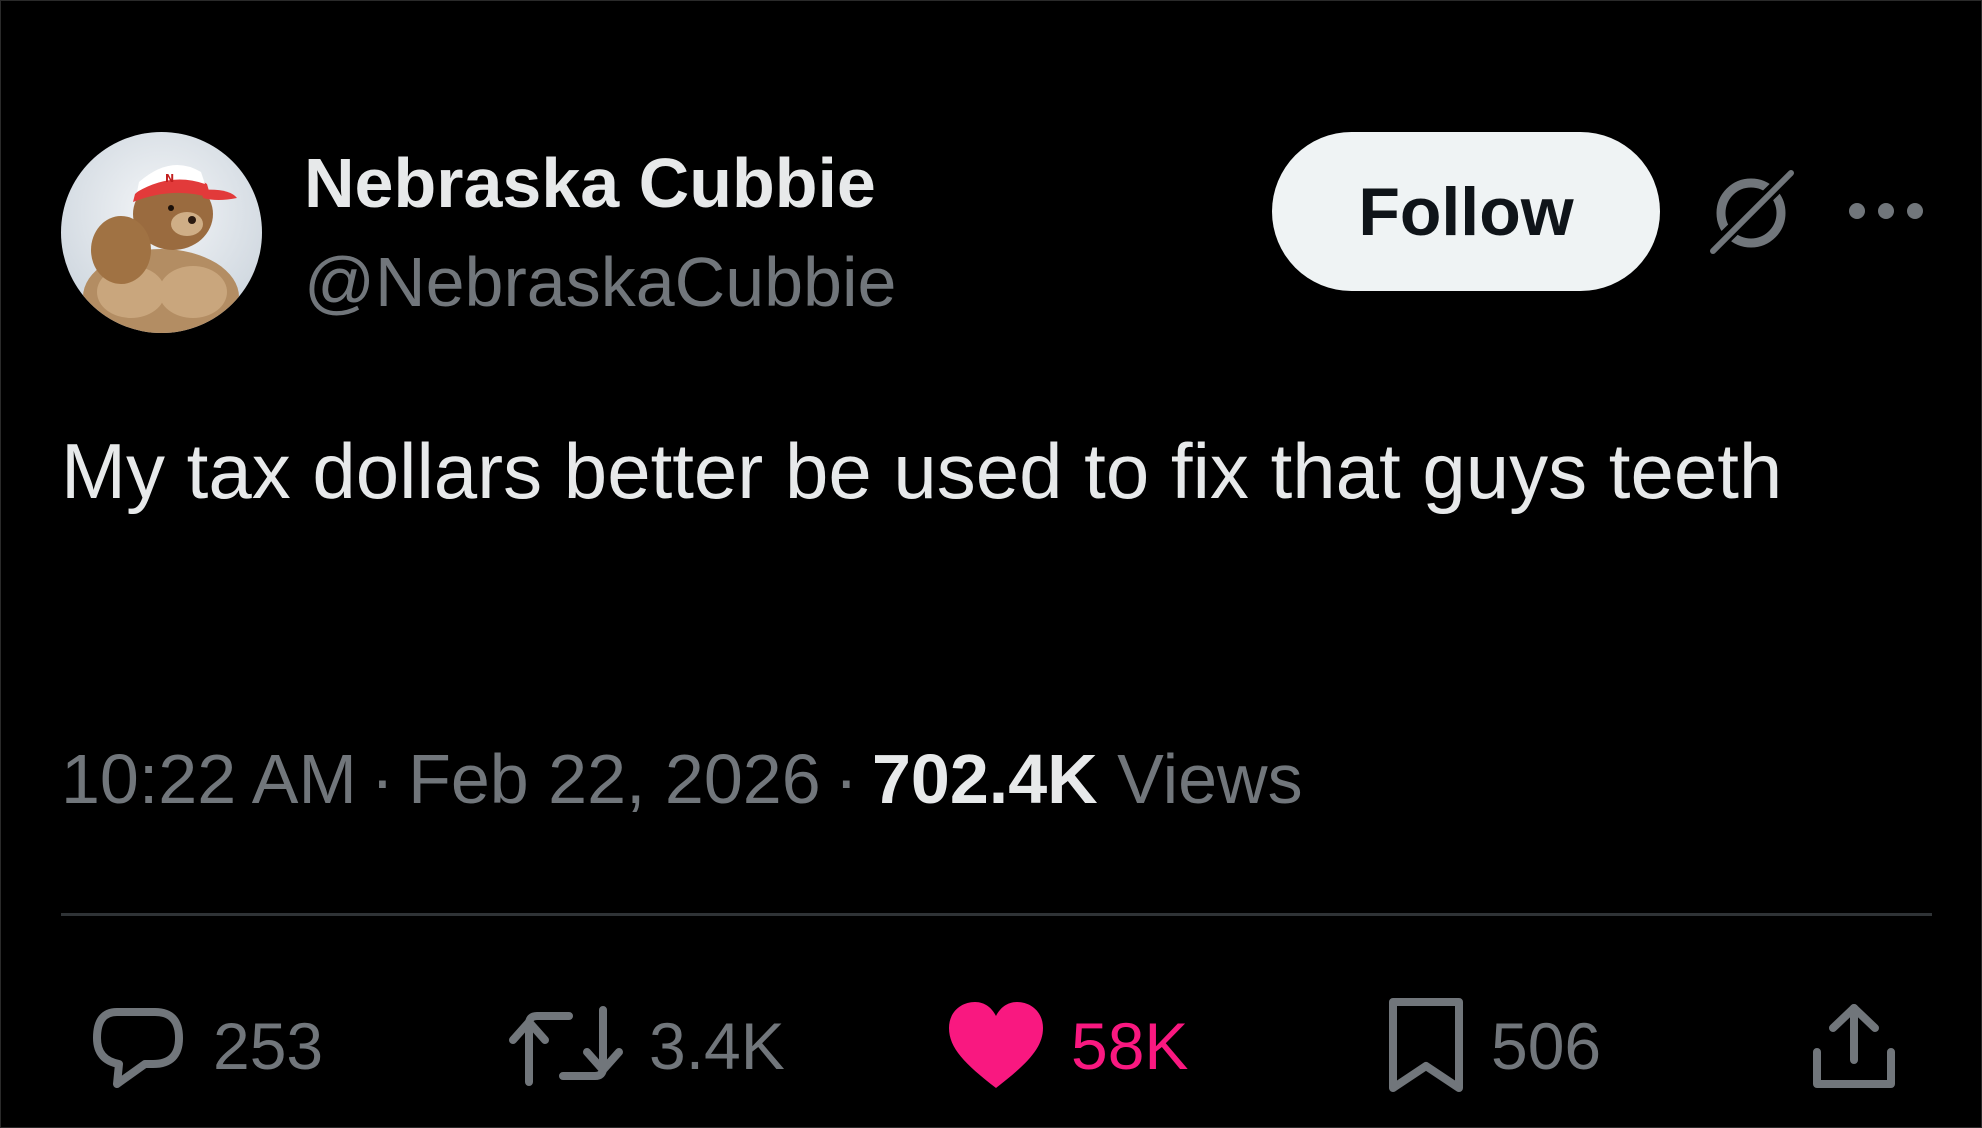  I want to click on author-display-name: Nebraska Cubbie, so click(590, 183).